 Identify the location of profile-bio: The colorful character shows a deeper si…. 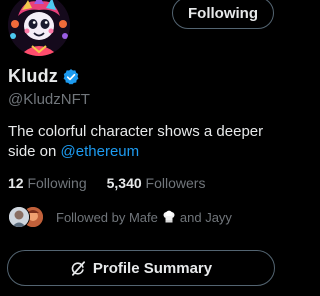
(147, 142).